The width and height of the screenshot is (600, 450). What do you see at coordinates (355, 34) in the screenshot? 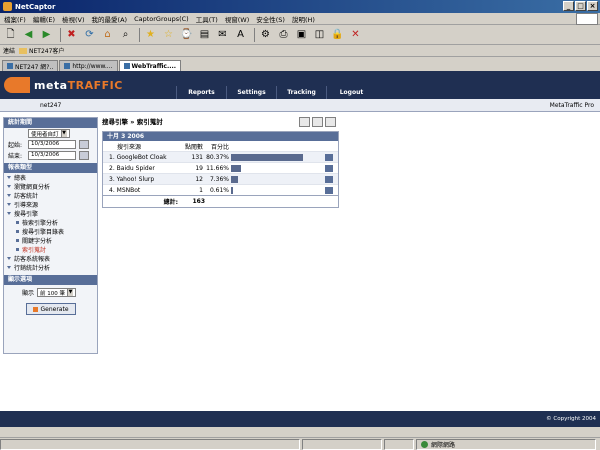
I see `close-tab-icon: ✕` at bounding box center [355, 34].